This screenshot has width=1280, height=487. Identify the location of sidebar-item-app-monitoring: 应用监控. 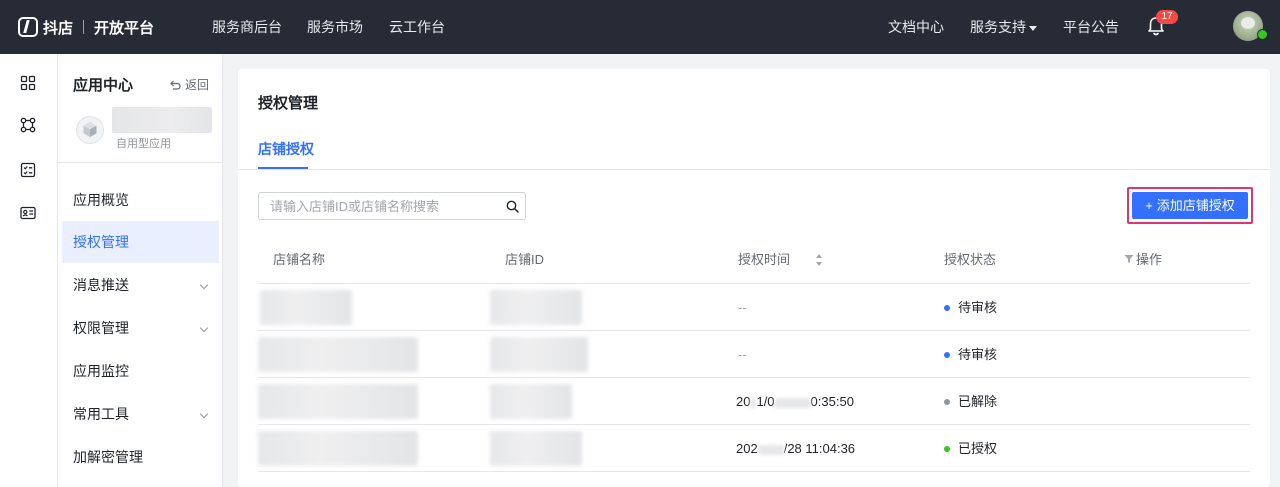
(140, 371).